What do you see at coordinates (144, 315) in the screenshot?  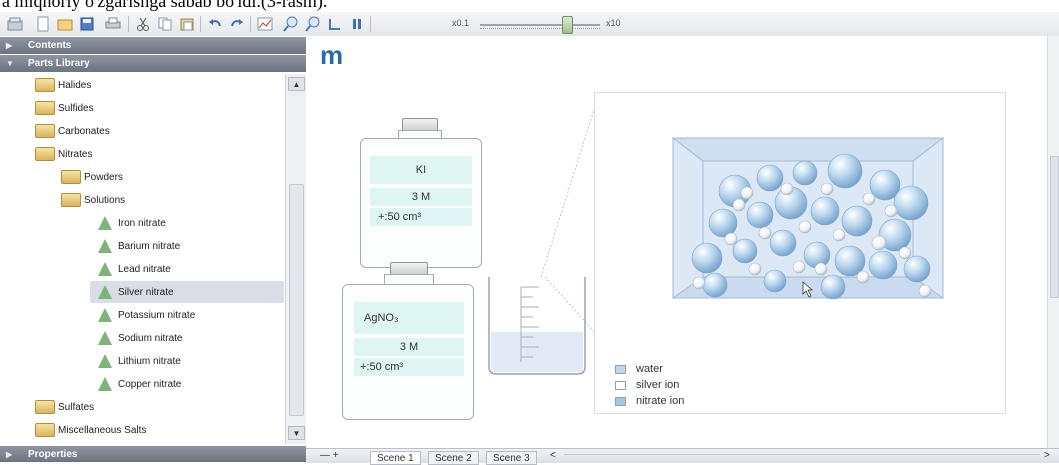 I see `sidebar-item-potassium-nitrate: Potassium nitrate` at bounding box center [144, 315].